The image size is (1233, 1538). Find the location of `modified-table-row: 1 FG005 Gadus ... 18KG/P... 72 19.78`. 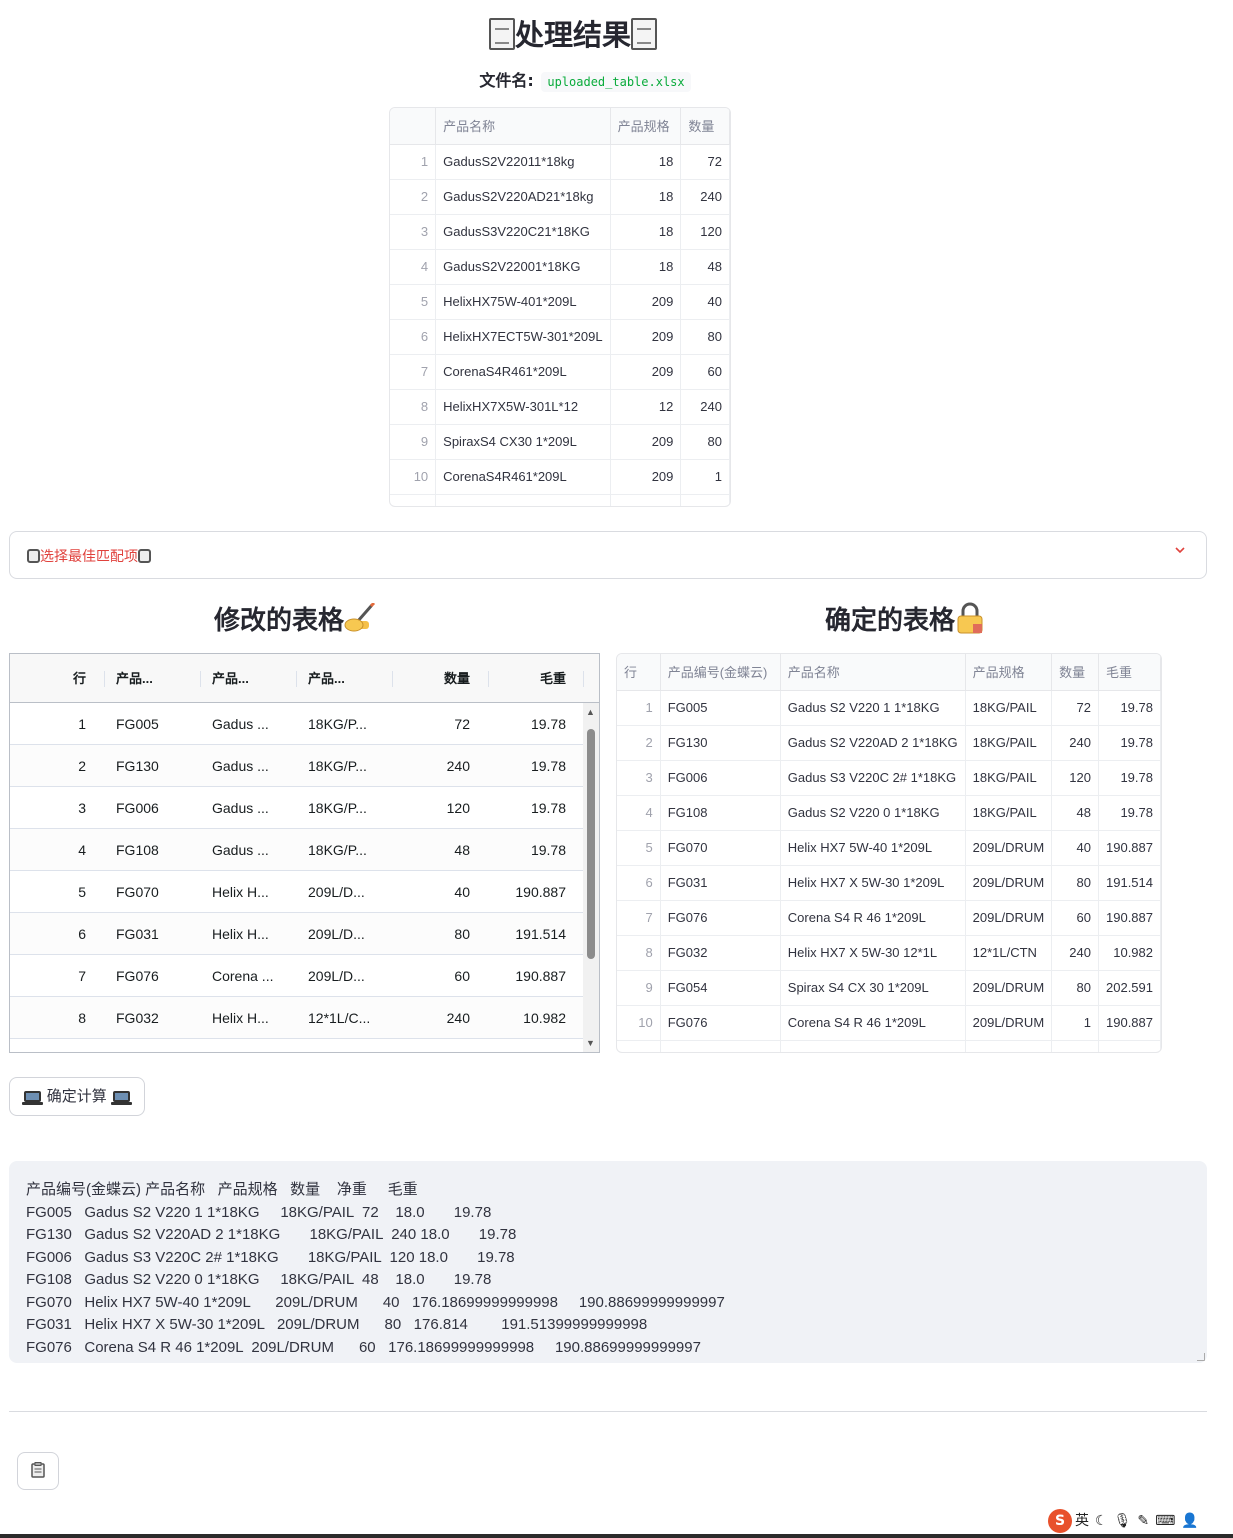

modified-table-row: 1 FG005 Gadus ... 18KG/P... 72 19.78 is located at coordinates (297, 724).